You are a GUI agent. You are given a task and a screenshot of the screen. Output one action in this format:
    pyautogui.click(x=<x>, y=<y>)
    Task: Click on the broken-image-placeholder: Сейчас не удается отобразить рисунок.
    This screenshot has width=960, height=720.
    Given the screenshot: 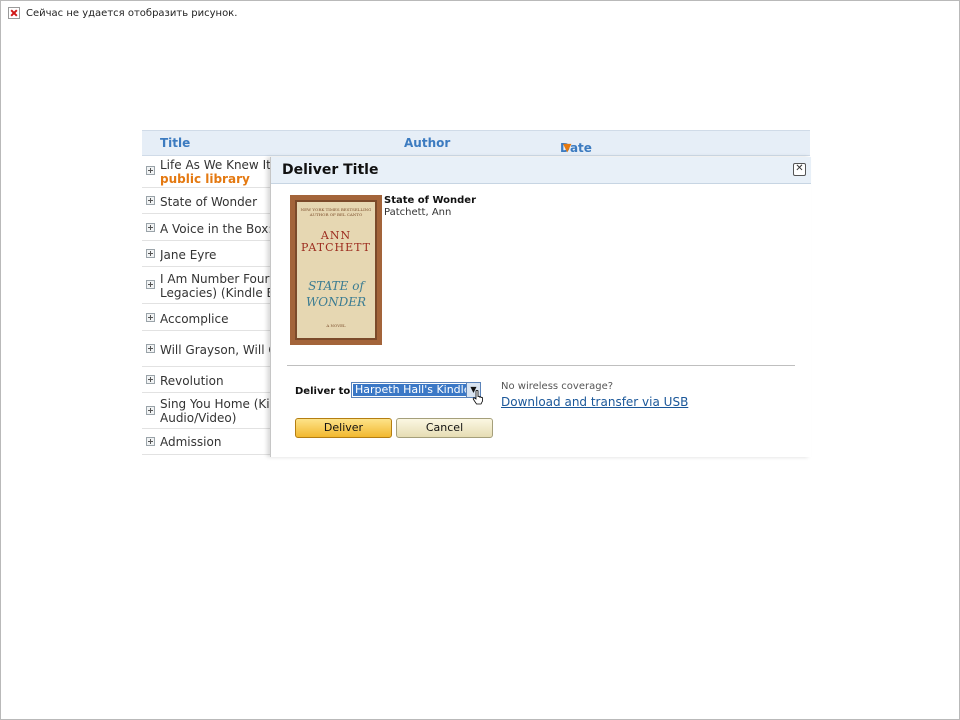 What is the action you would take?
    pyautogui.click(x=122, y=13)
    